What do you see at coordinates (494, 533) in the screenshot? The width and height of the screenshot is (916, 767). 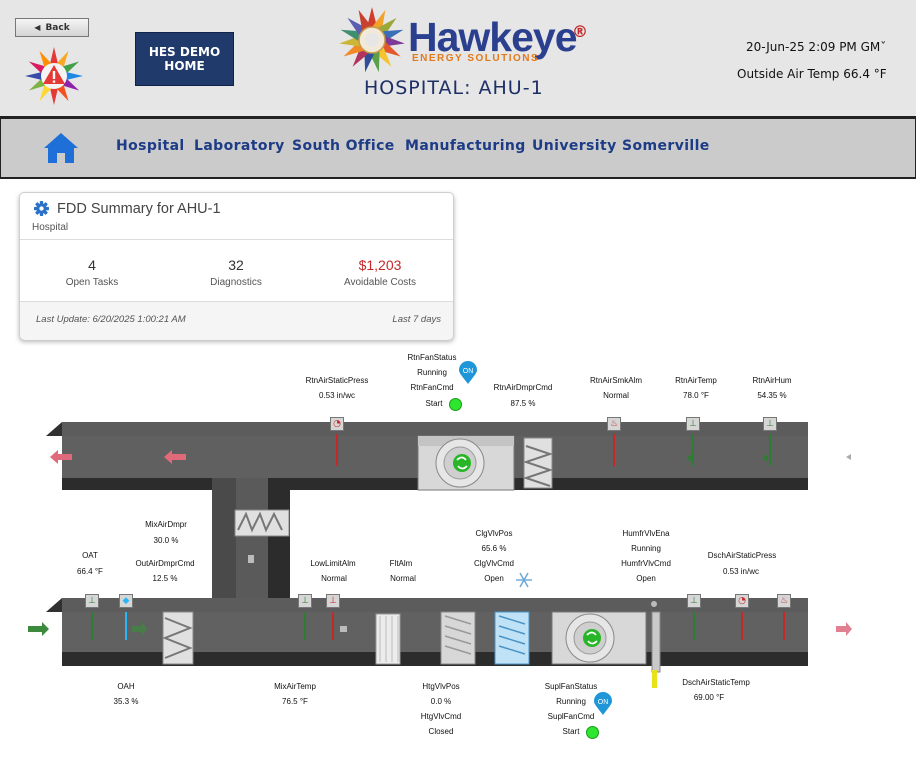 I see `clg-vlv-pos-name: ClgVlvPos` at bounding box center [494, 533].